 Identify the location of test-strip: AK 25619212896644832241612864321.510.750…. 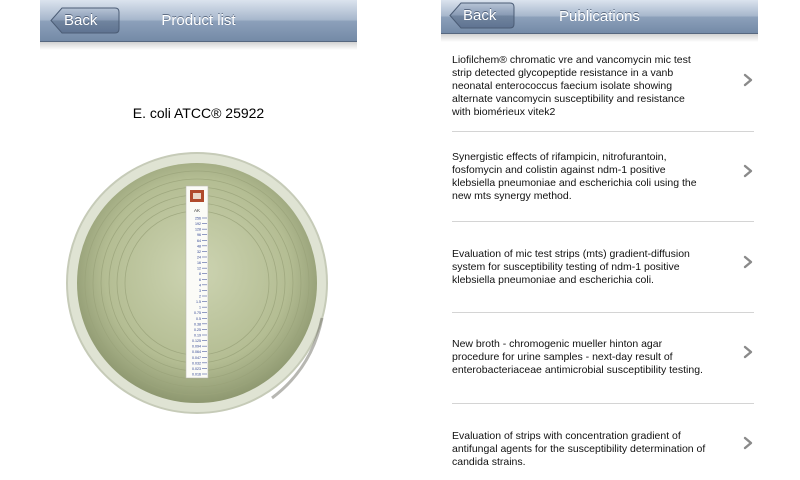
(197, 282).